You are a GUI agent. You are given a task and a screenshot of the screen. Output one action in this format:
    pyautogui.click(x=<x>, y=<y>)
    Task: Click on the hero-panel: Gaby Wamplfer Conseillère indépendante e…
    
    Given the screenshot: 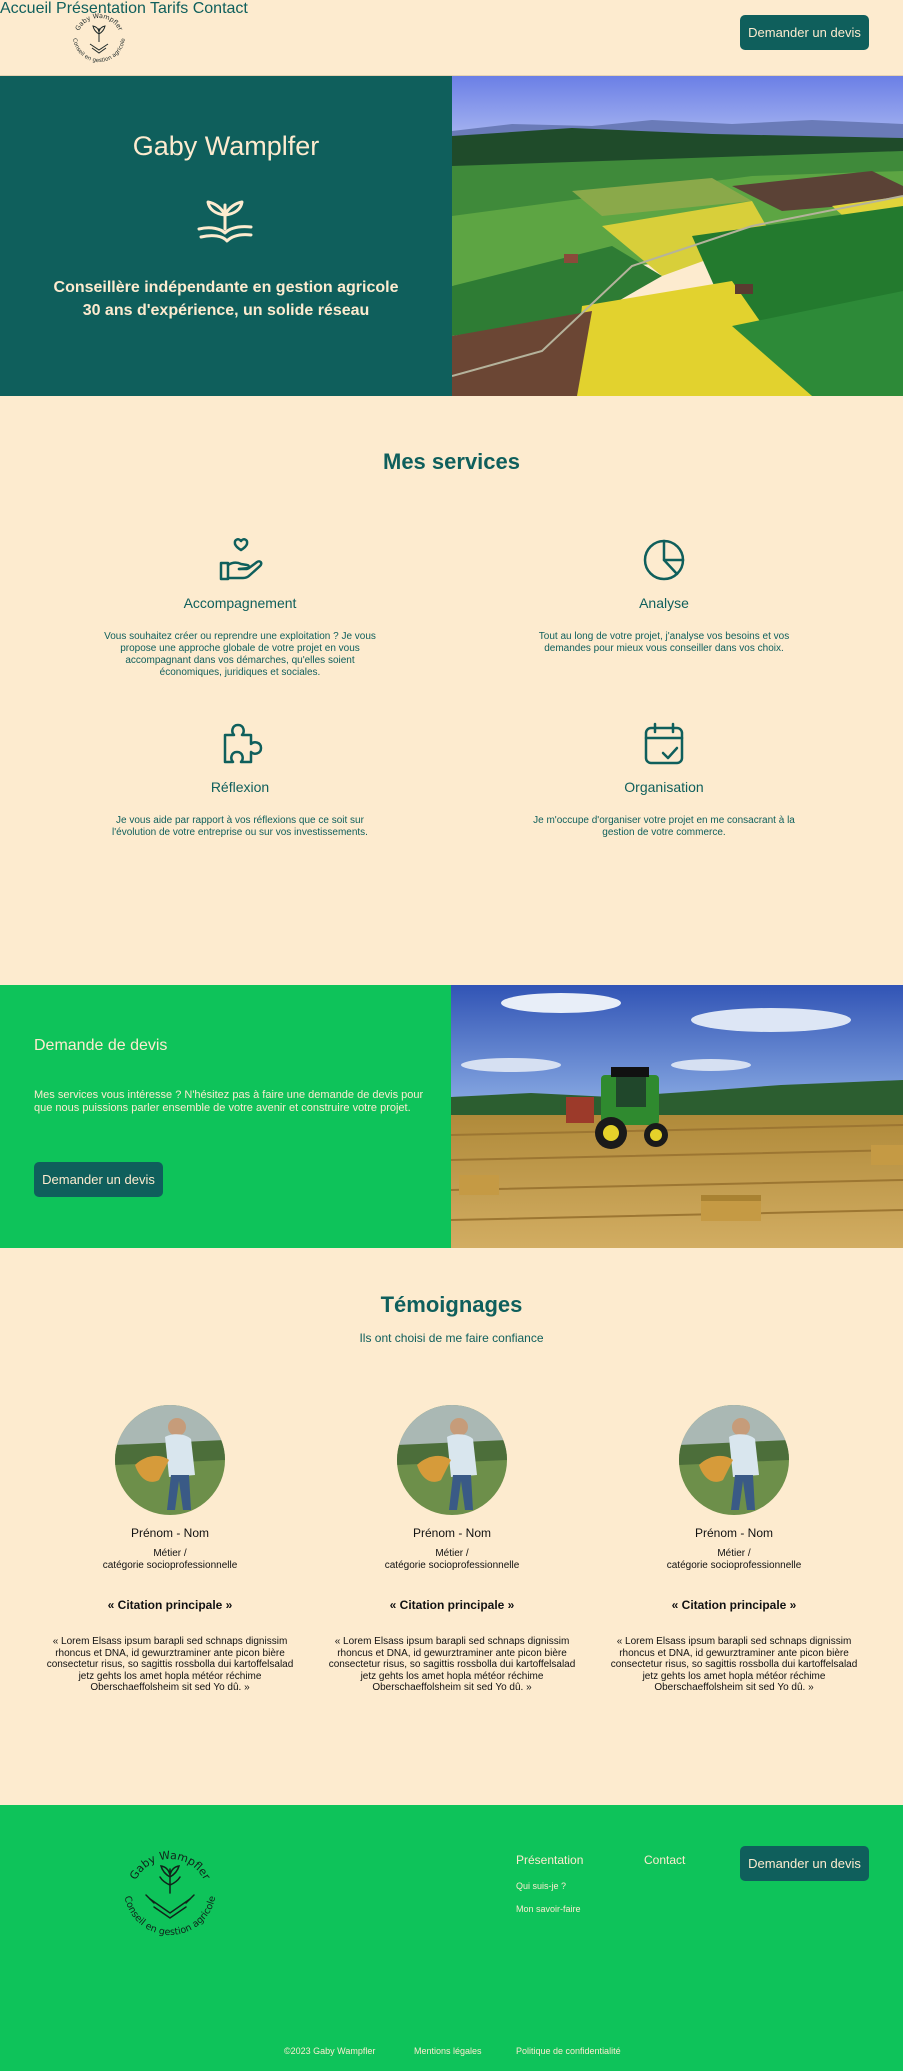 What is the action you would take?
    pyautogui.click(x=226, y=236)
    